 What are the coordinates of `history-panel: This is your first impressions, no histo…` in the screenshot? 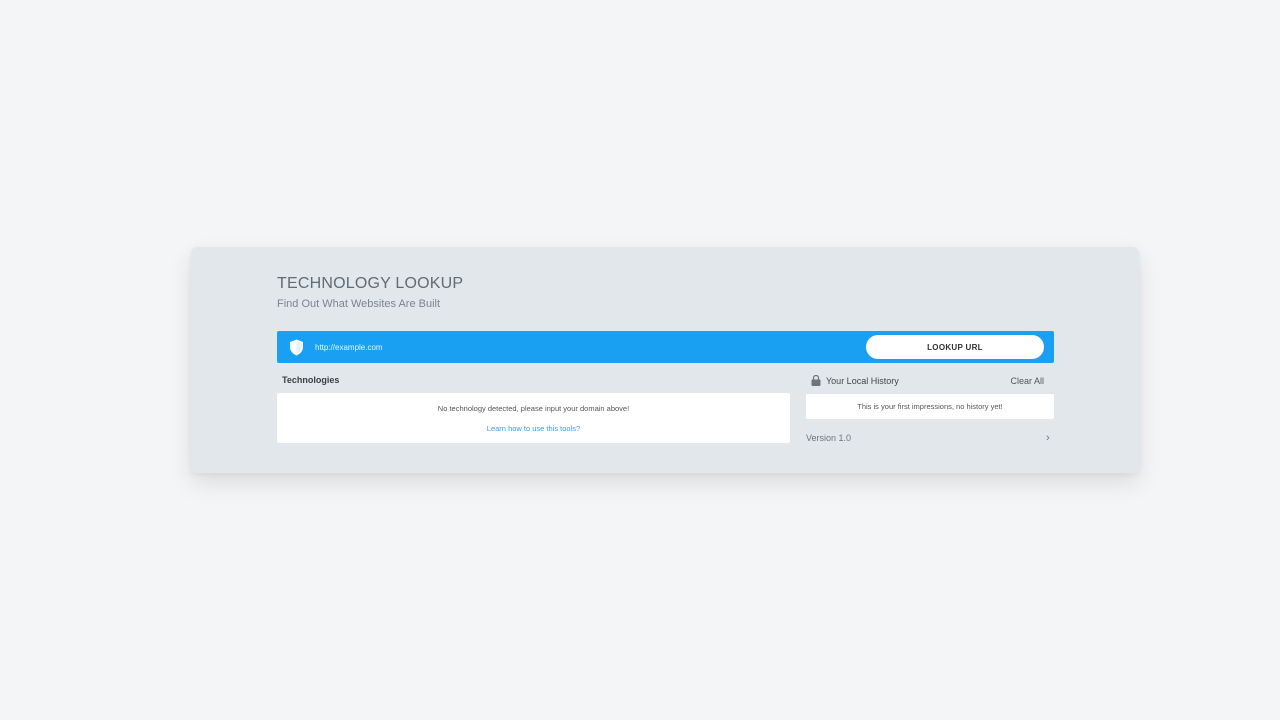 It's located at (930, 406).